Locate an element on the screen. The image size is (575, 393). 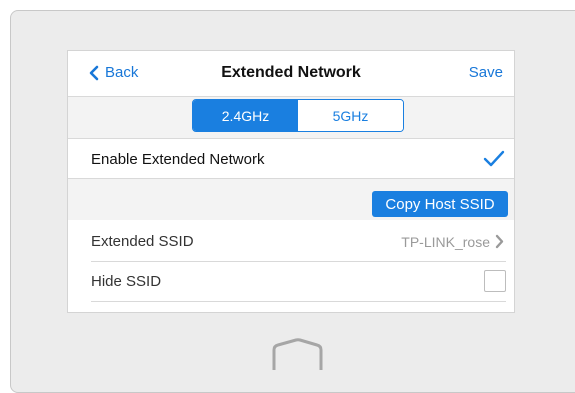
band-segmented-control: 2.4GHz 5GHz is located at coordinates (298, 115).